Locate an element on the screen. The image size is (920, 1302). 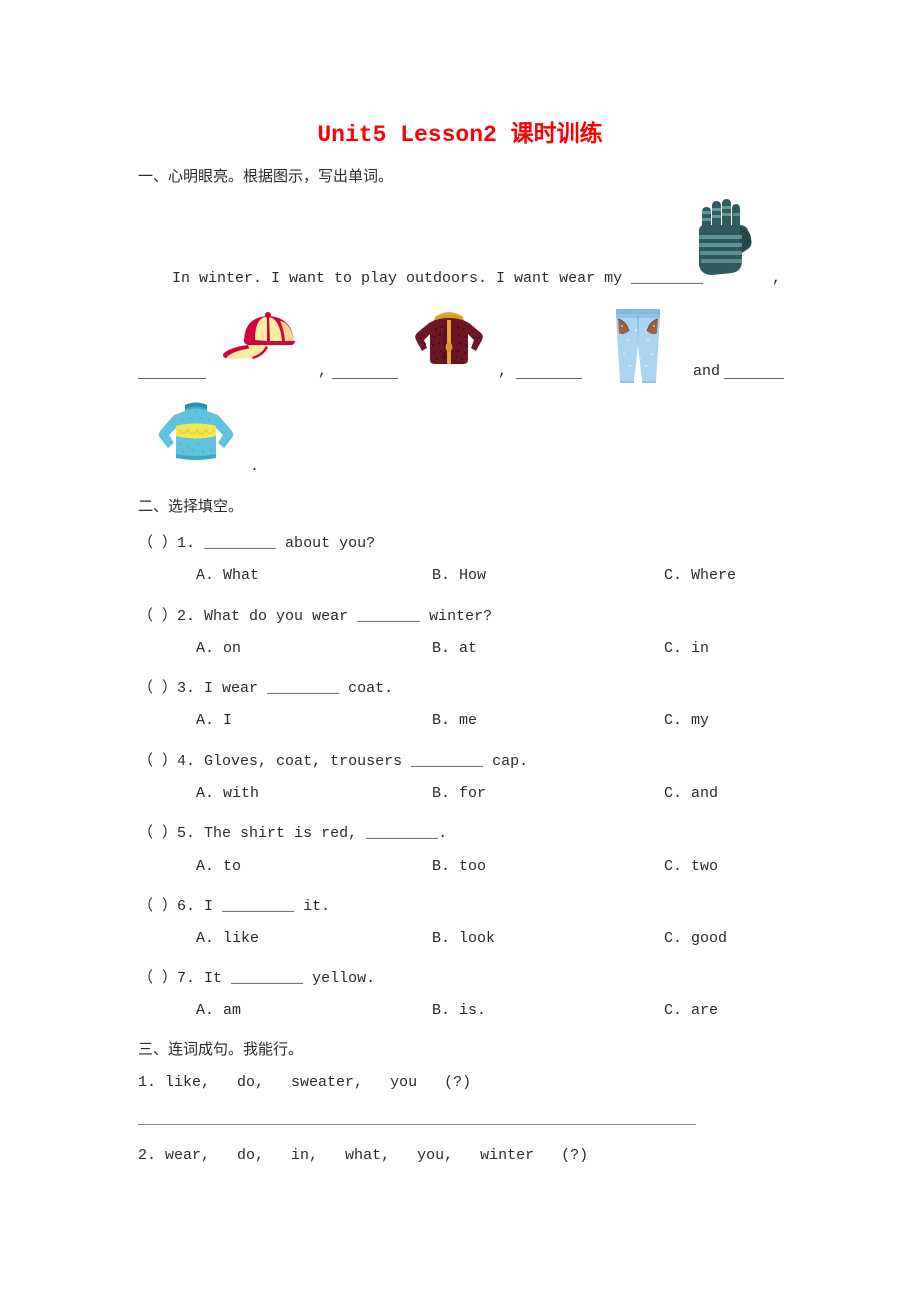
section-one-heading: 一、心明眼亮。根据图示，写出单词。 is located at coordinates (266, 176).